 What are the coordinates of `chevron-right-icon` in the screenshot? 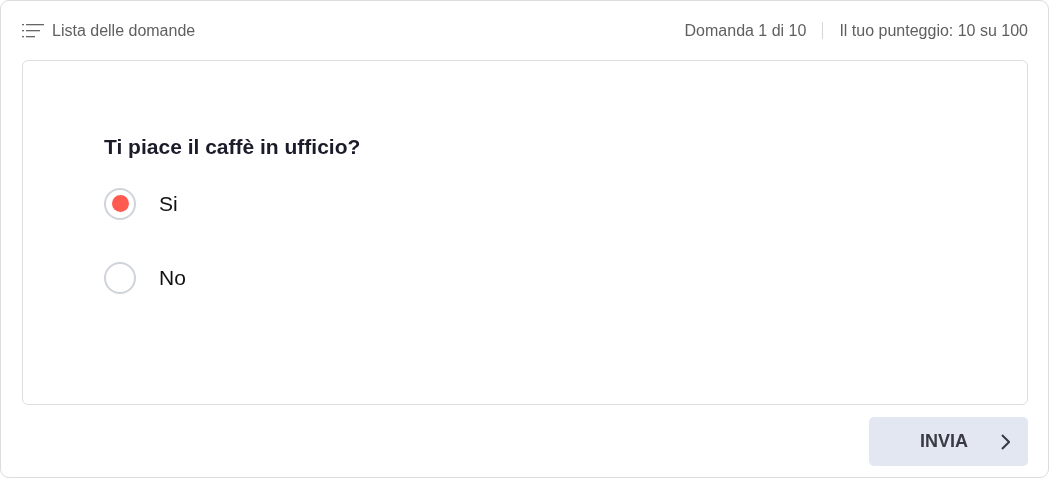 It's located at (1005, 441).